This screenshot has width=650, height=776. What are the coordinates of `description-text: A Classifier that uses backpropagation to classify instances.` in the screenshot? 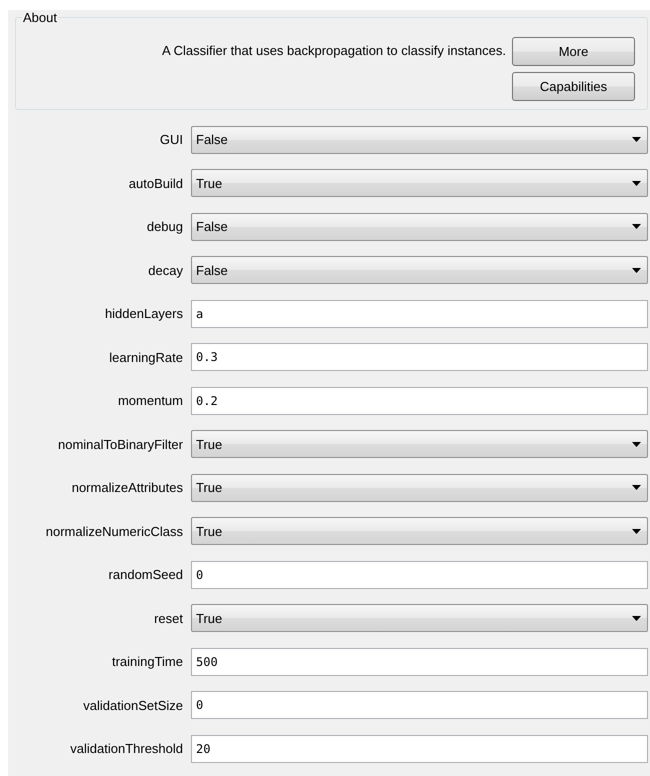 It's located at (333, 50).